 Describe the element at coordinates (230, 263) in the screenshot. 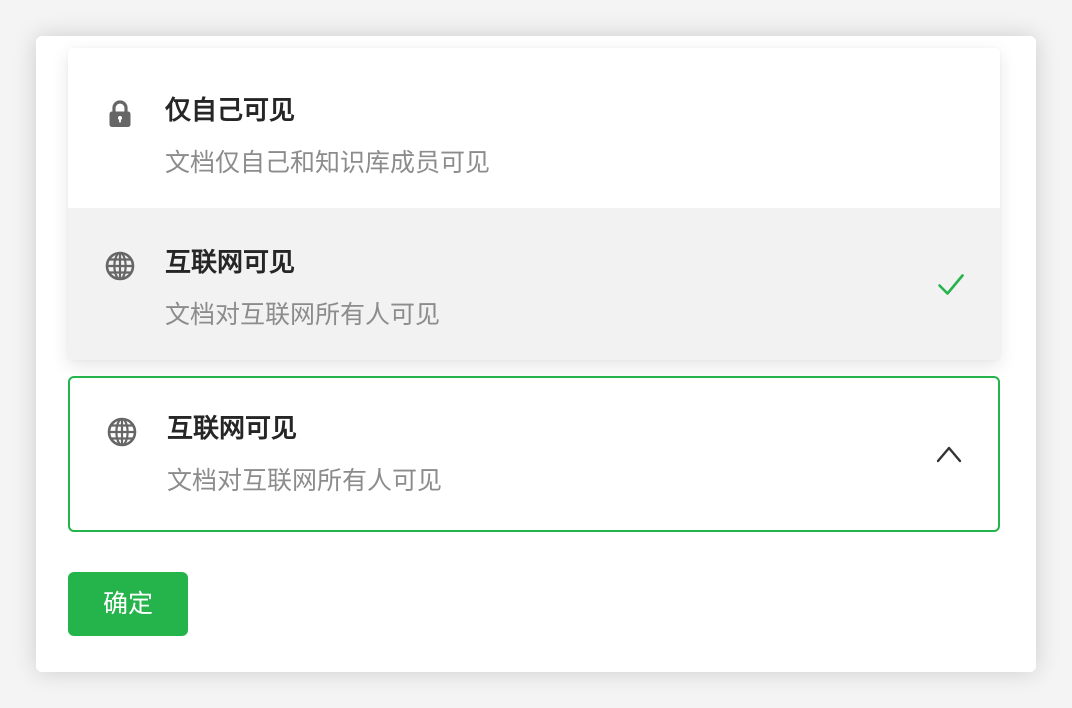

I see `option-title: 互联网可见` at that location.